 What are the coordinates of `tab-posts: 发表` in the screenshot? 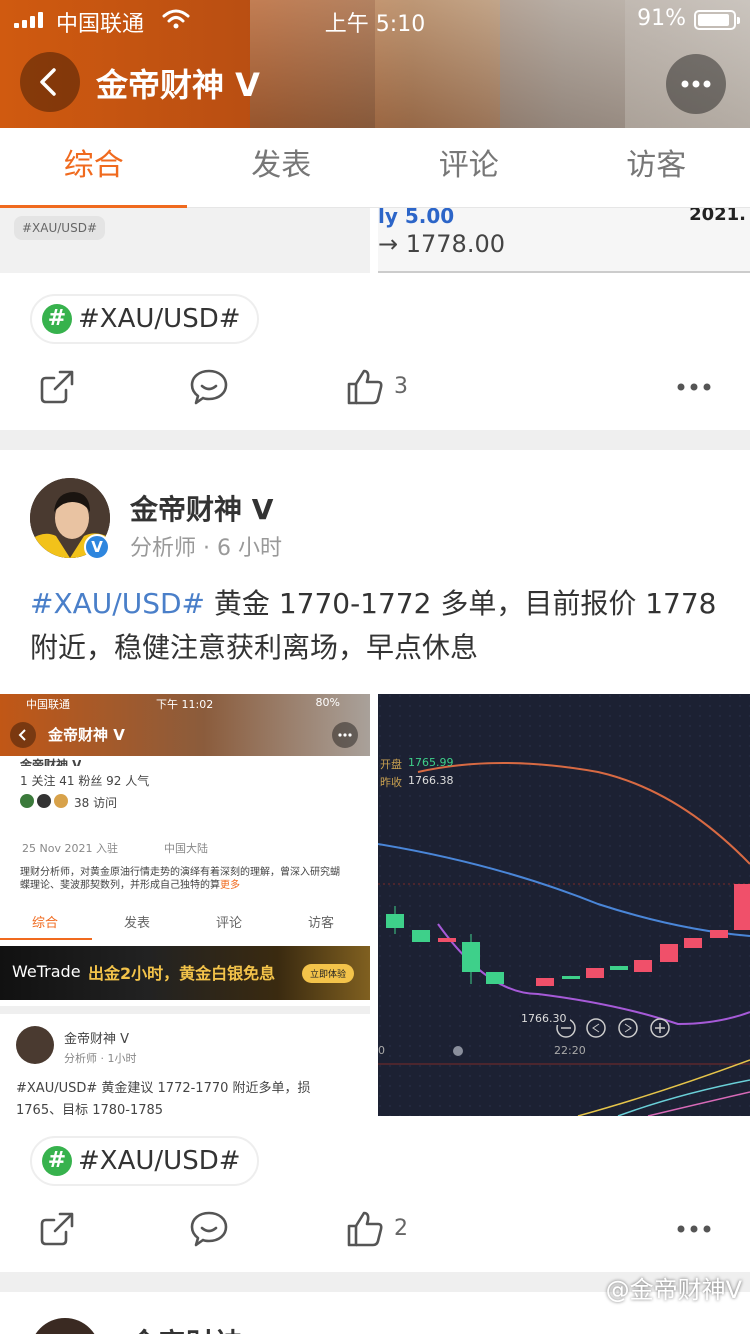 It's located at (282, 167).